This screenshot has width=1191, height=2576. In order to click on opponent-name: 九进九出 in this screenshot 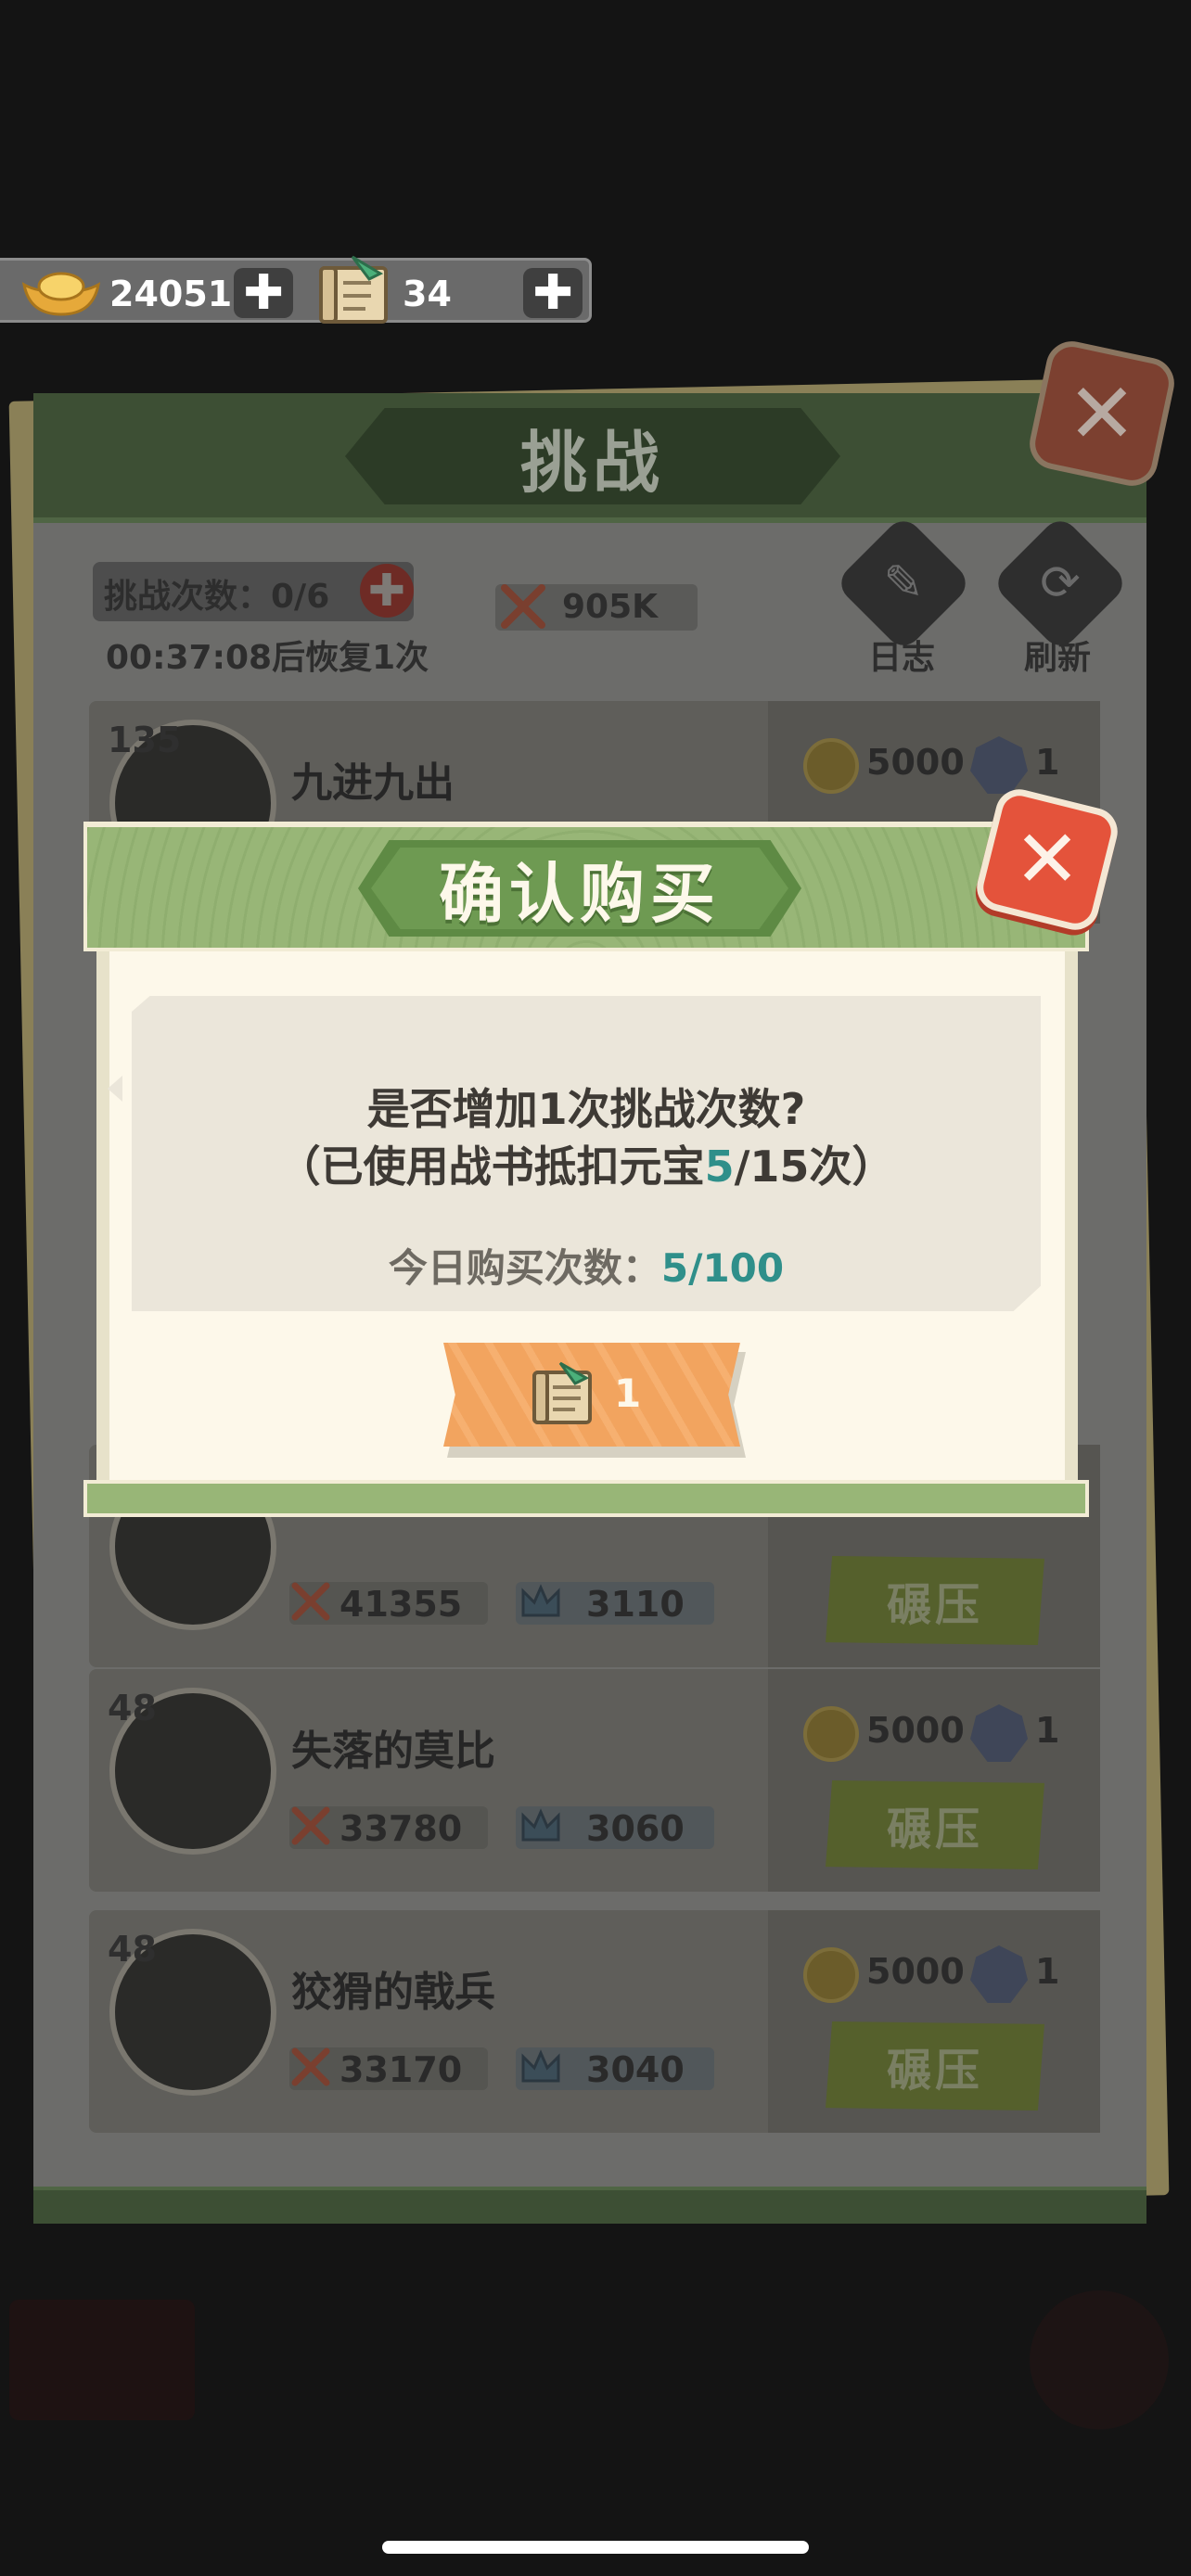, I will do `click(373, 783)`.